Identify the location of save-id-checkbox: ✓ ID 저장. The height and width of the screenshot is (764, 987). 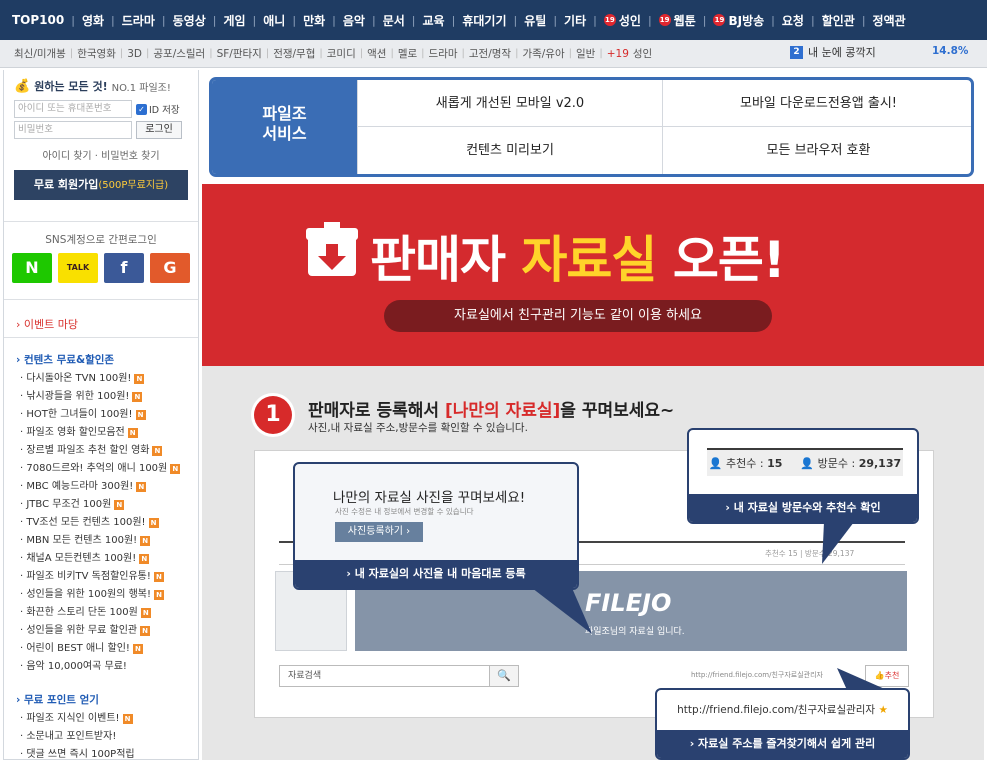
(158, 109).